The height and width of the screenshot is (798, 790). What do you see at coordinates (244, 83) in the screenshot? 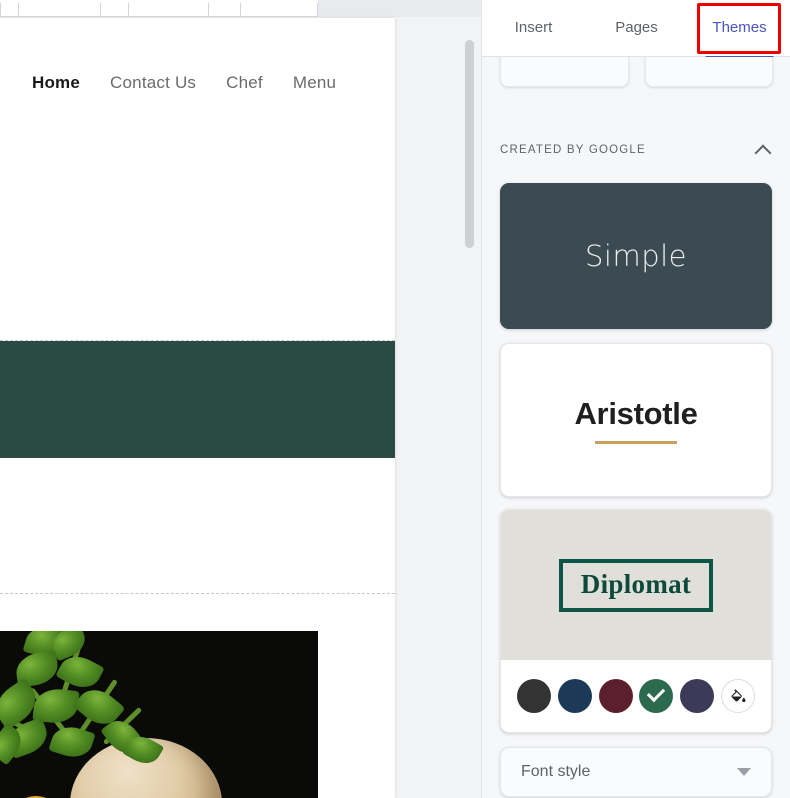
I see `site-nav-item-chef: Chef` at bounding box center [244, 83].